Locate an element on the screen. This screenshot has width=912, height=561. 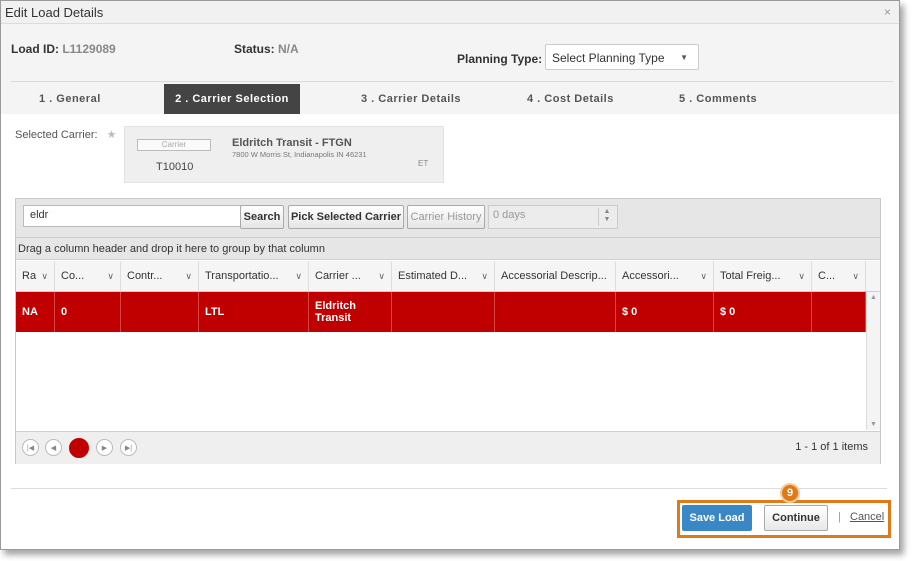
selected-carrier-label: Selected Carrier: ★ is located at coordinates (65, 134).